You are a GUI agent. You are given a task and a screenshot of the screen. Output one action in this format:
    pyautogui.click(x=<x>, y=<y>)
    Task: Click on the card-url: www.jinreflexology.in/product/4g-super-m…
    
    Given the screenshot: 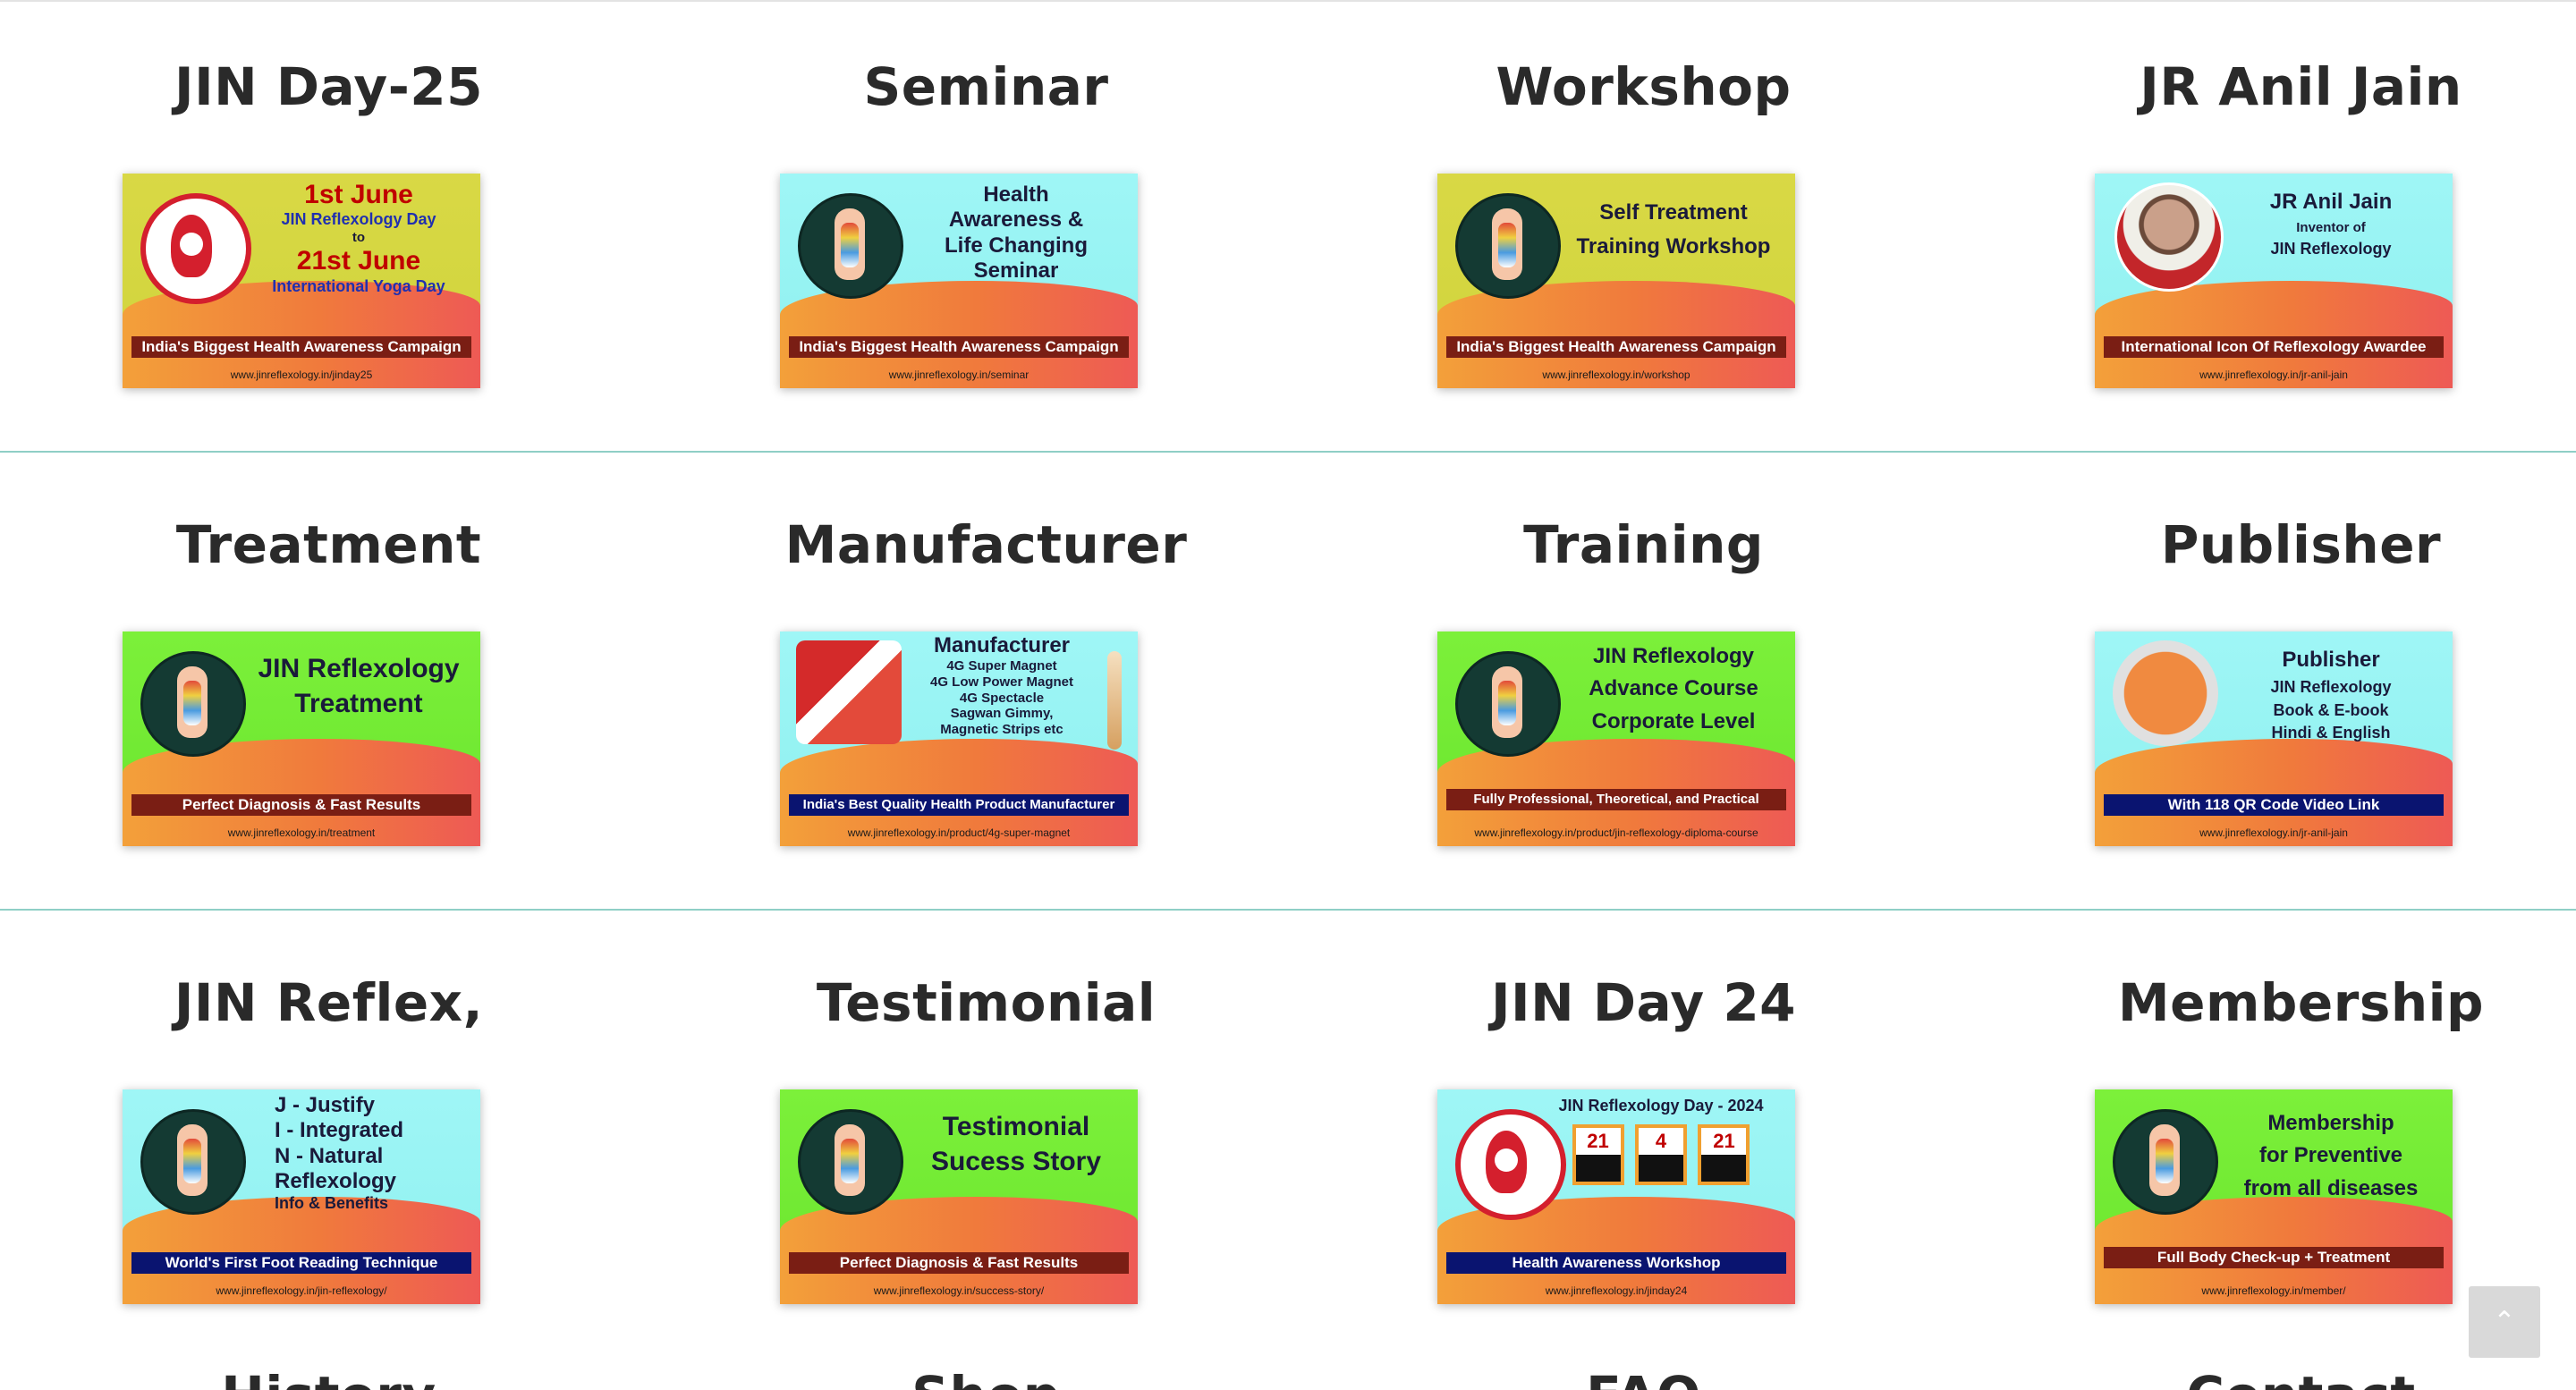 What is the action you would take?
    pyautogui.click(x=959, y=832)
    